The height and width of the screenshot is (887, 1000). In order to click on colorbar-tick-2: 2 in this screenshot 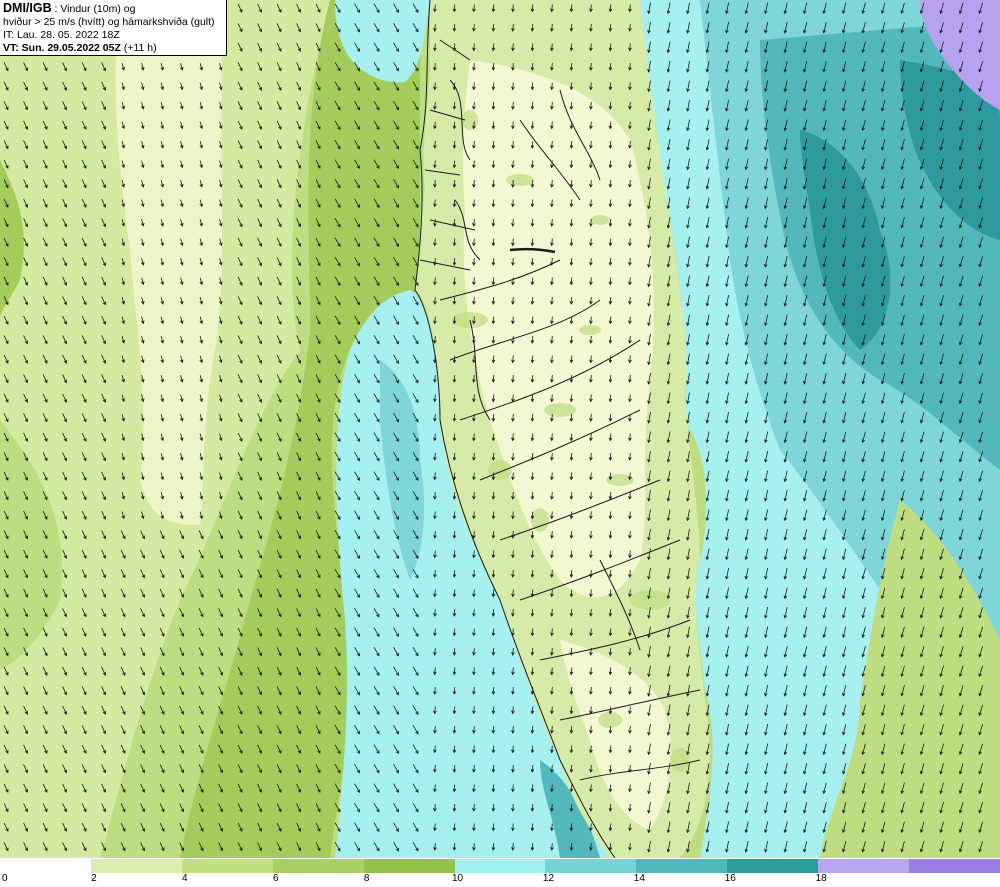, I will do `click(94, 878)`.